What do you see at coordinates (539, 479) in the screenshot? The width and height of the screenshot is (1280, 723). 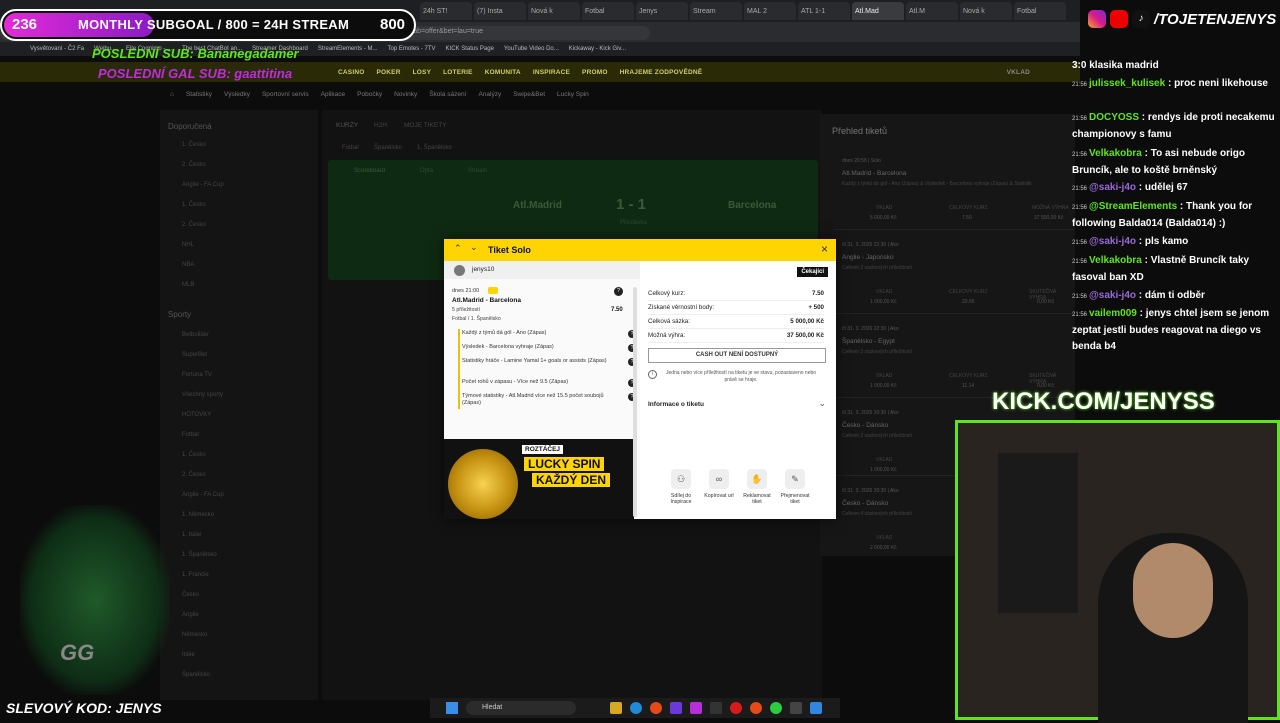 I see `lucky-spin-banner: ROZTÁČEJ LUCKY SPIN KAŽDÝ DEN` at bounding box center [539, 479].